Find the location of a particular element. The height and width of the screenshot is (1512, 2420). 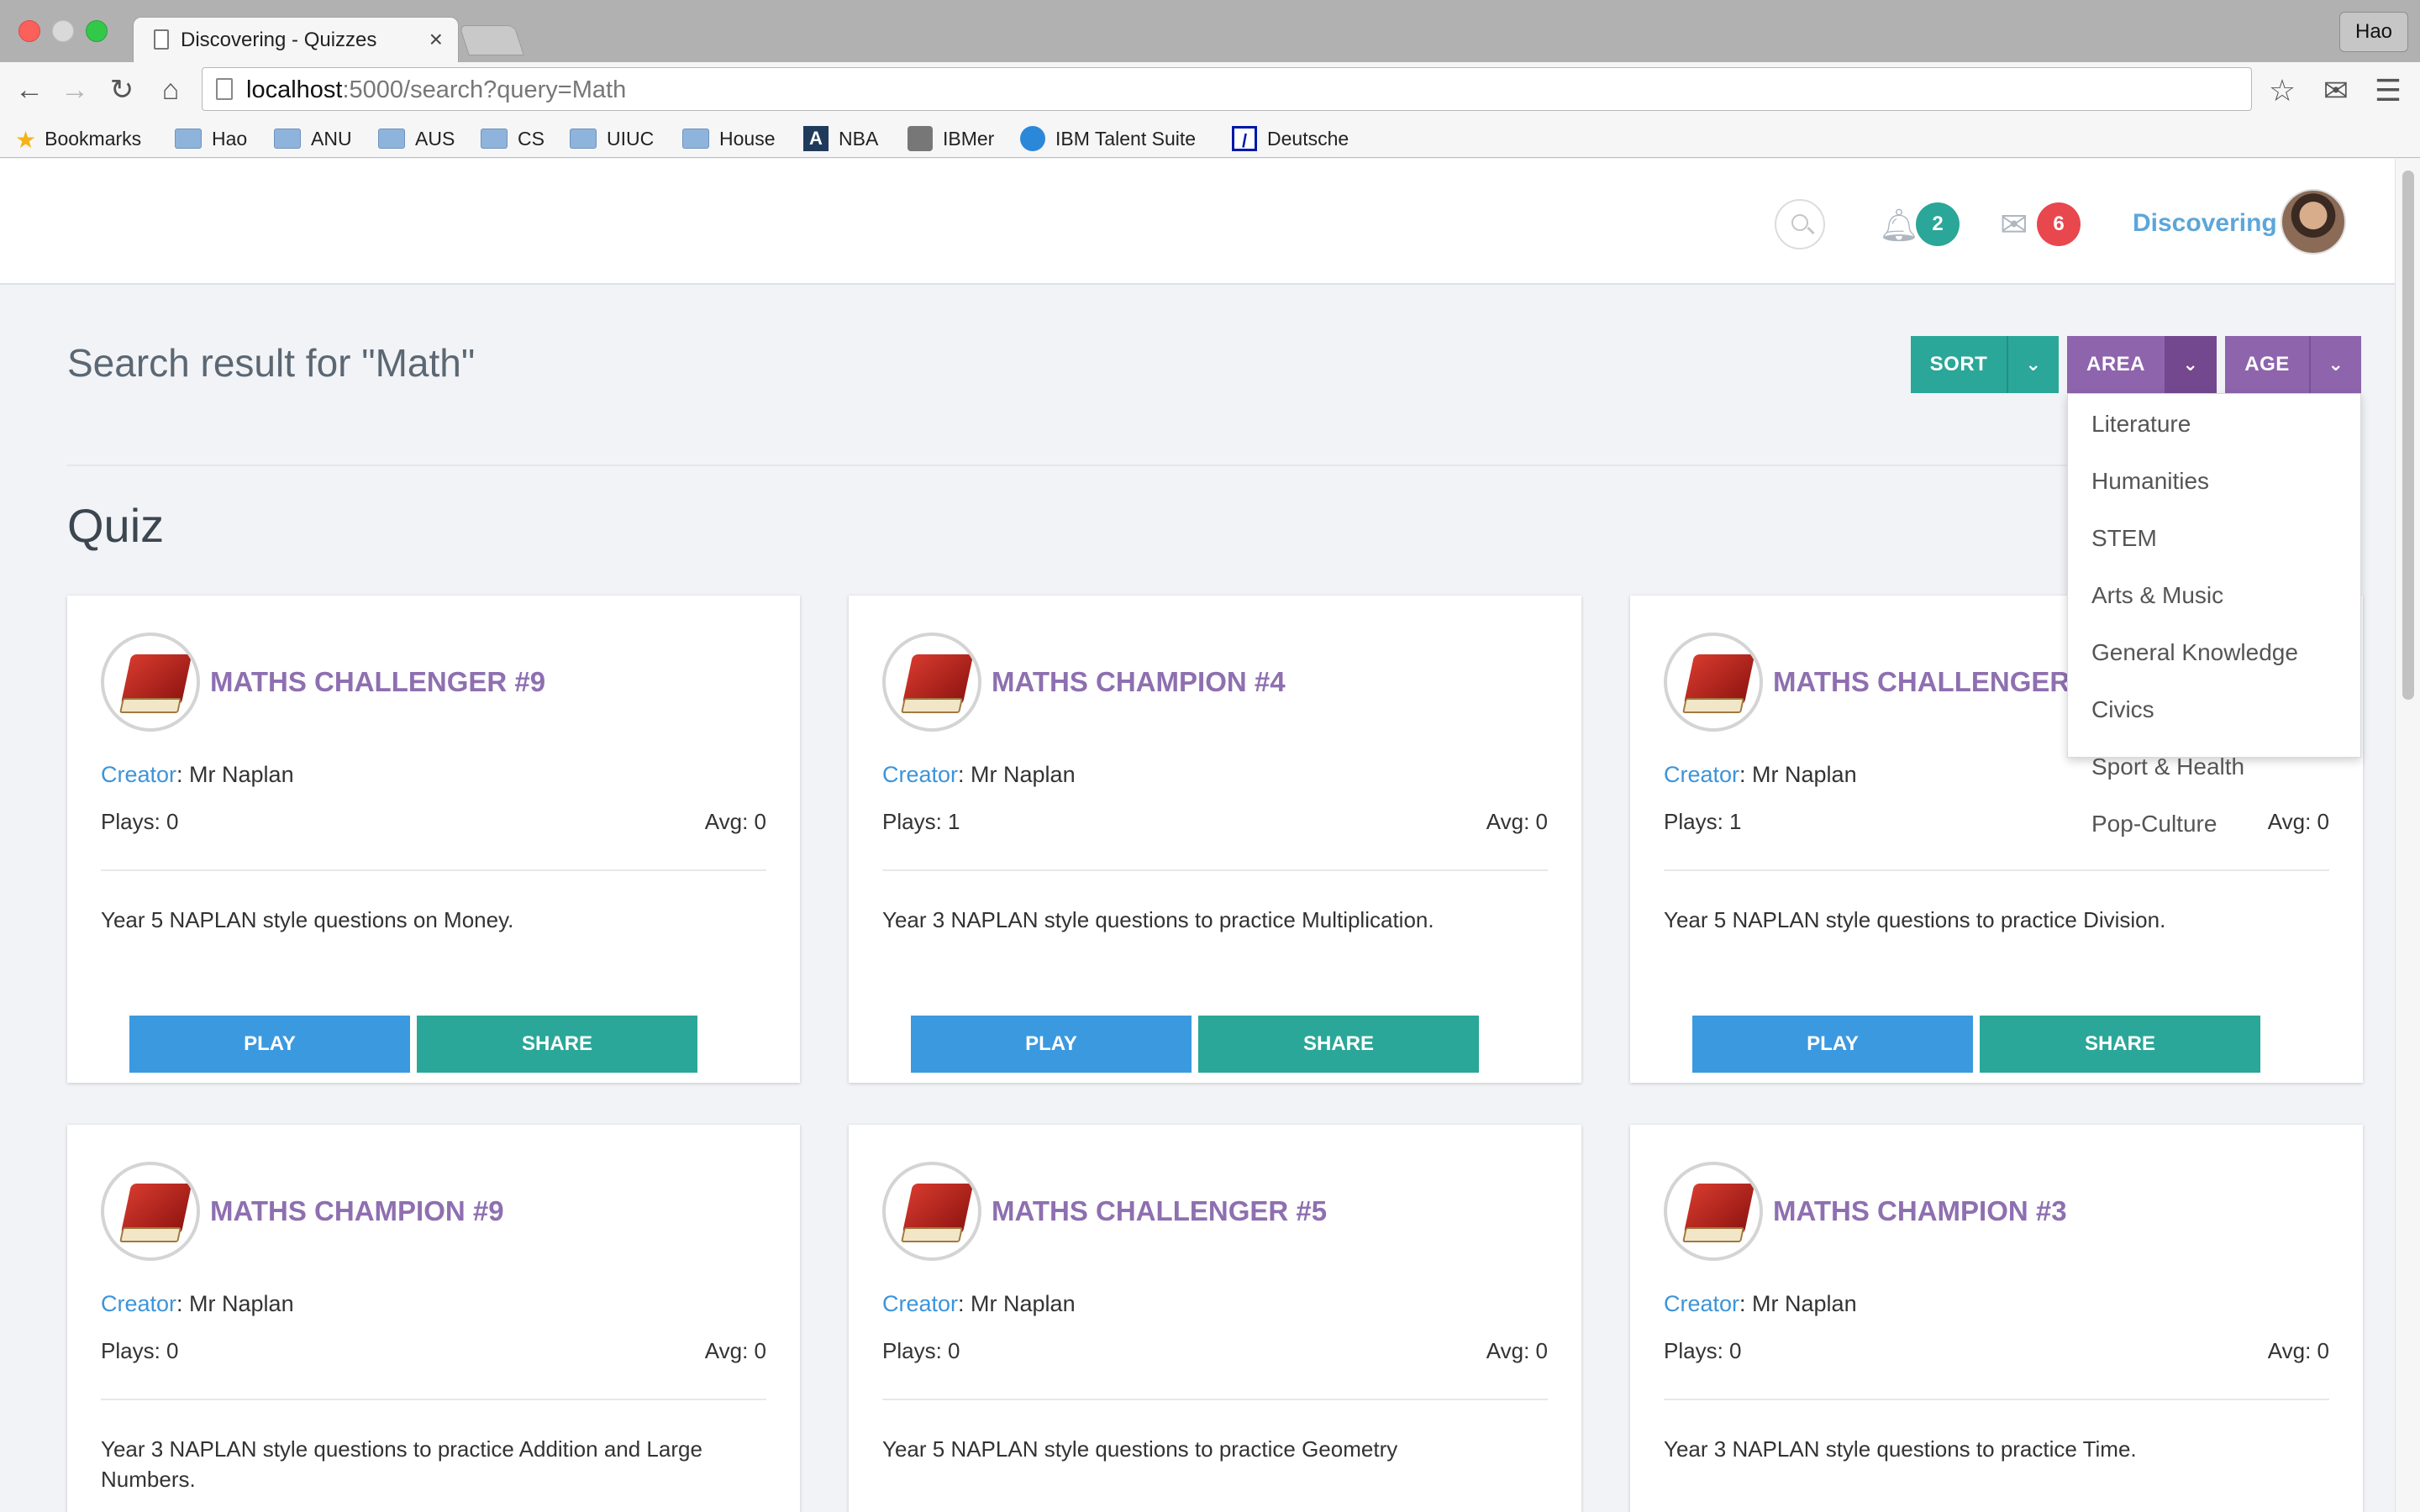

notifications-badge: 2 is located at coordinates (1938, 224).